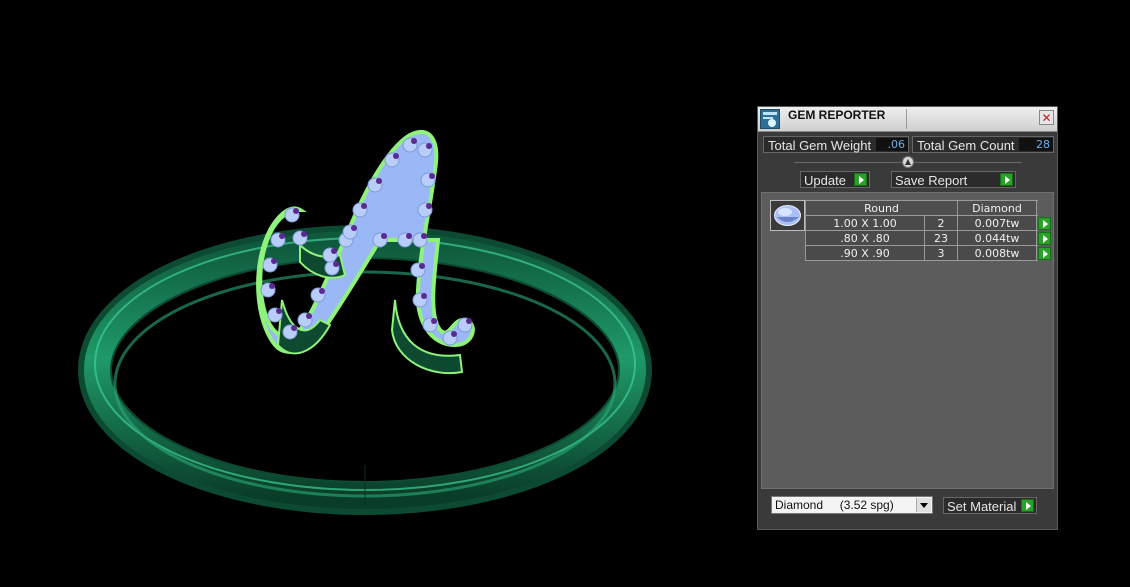  What do you see at coordinates (941, 253) in the screenshot?
I see `gem-count-cell: 3` at bounding box center [941, 253].